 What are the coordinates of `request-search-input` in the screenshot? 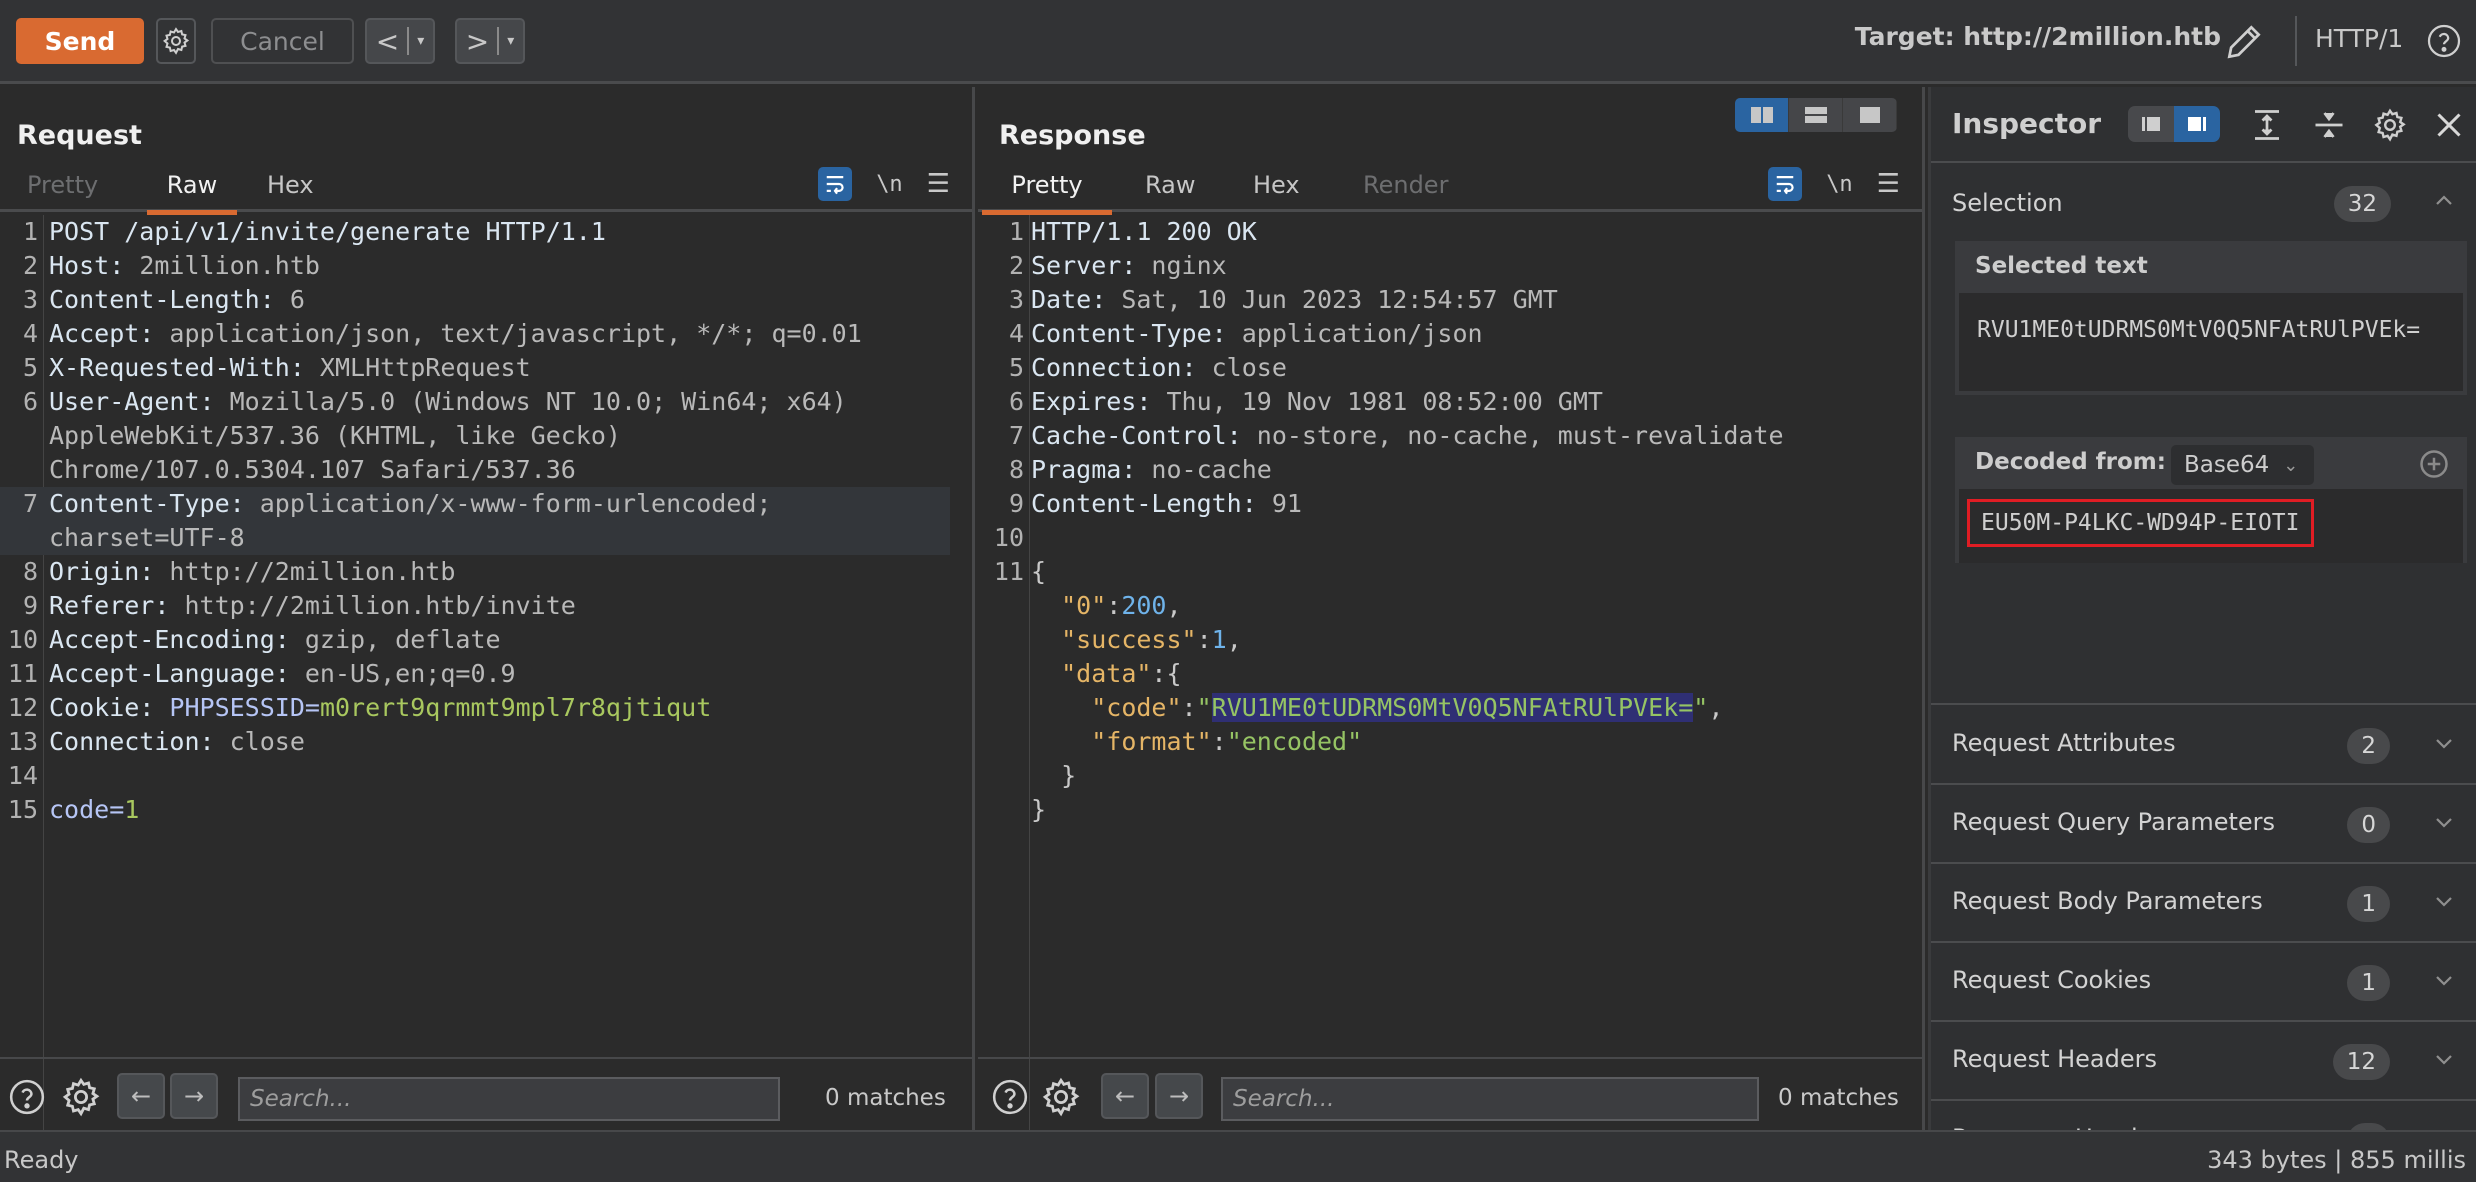 It's located at (509, 1099).